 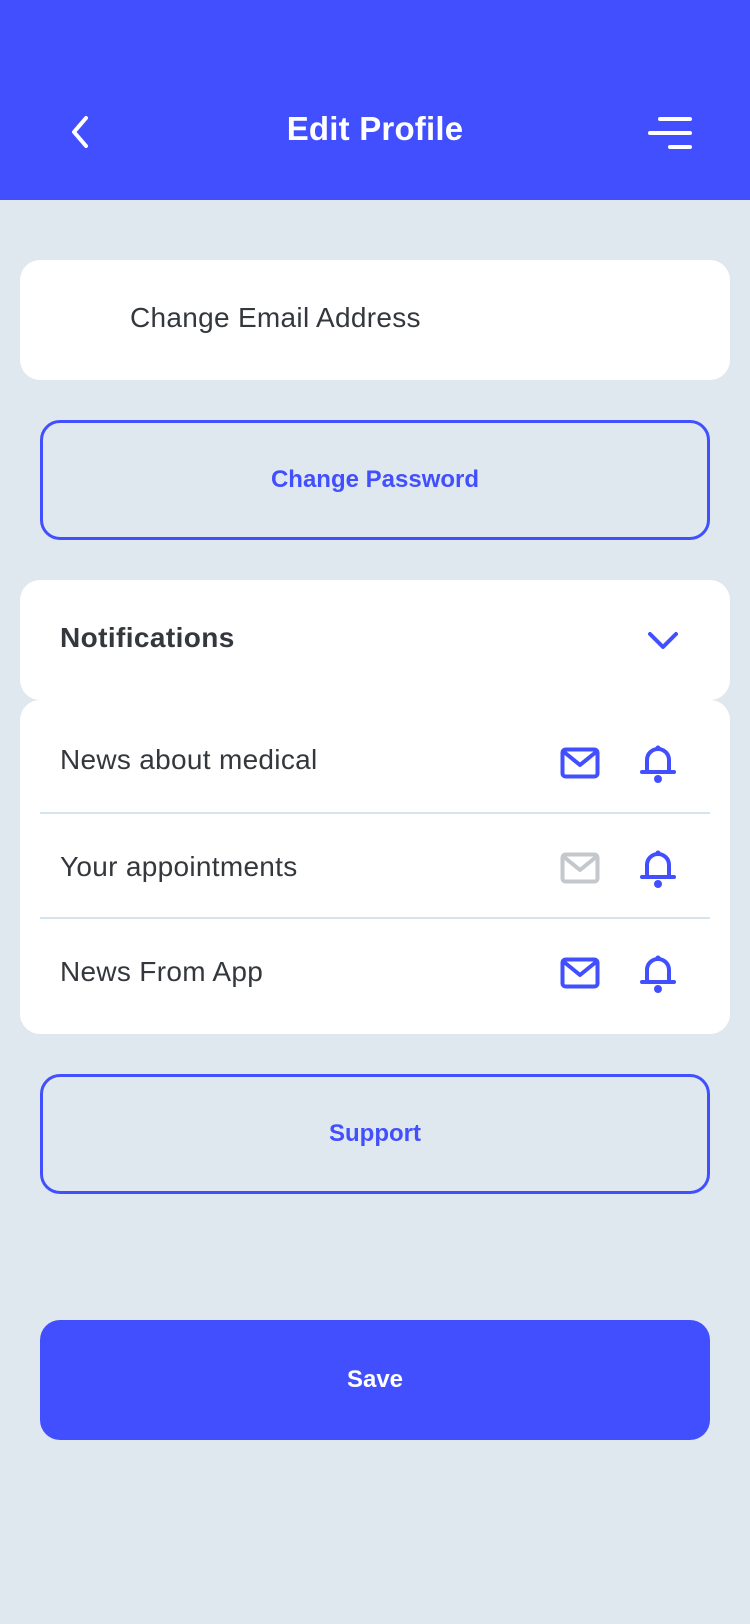 What do you see at coordinates (663, 641) in the screenshot?
I see `chevron-down-icon` at bounding box center [663, 641].